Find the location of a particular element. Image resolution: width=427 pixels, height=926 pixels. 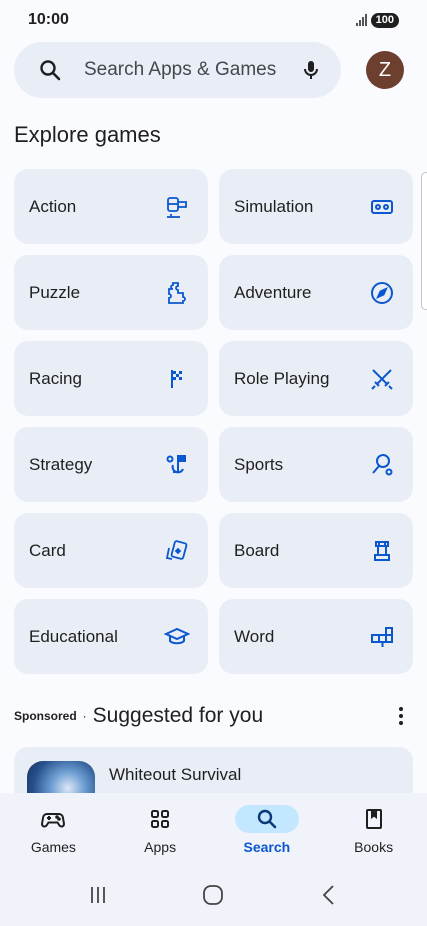

graduation-cap-icon is located at coordinates (177, 635).